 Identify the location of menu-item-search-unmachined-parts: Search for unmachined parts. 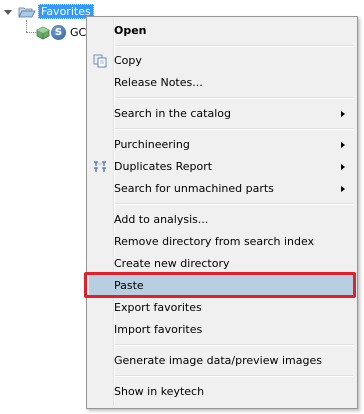
(222, 189).